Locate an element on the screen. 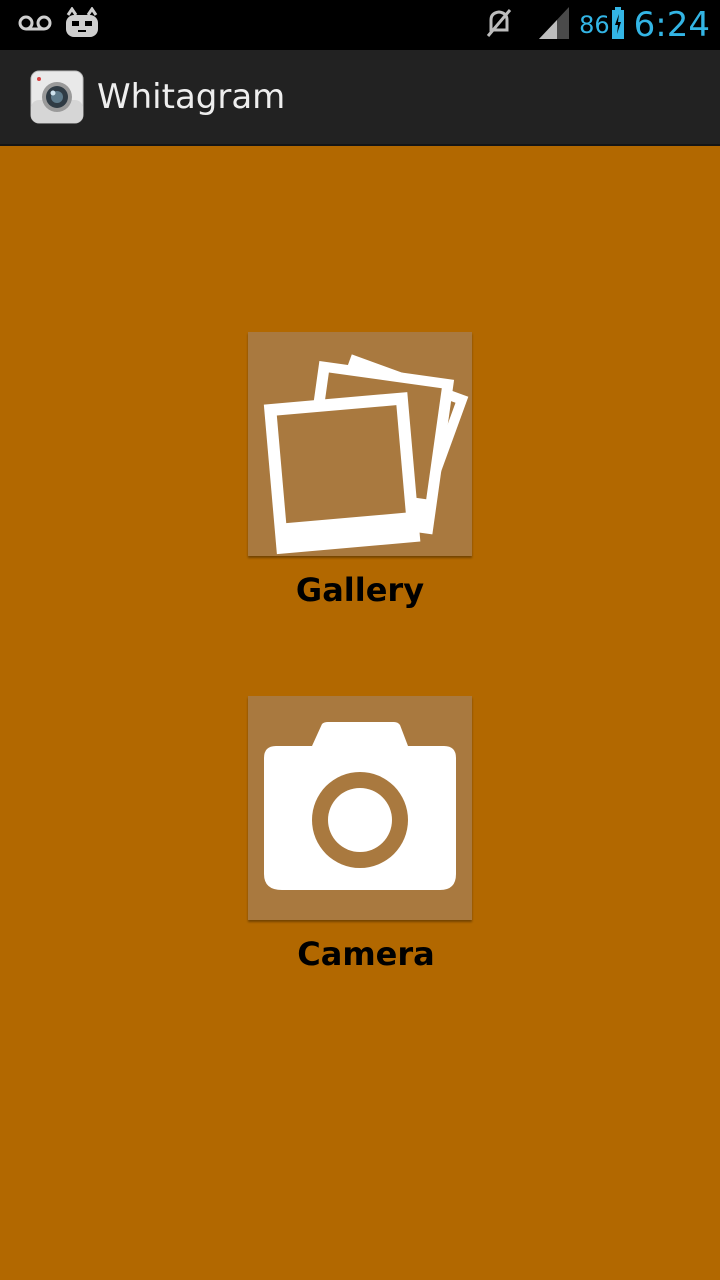 The image size is (720, 1280). voicemail-icon is located at coordinates (35, 25).